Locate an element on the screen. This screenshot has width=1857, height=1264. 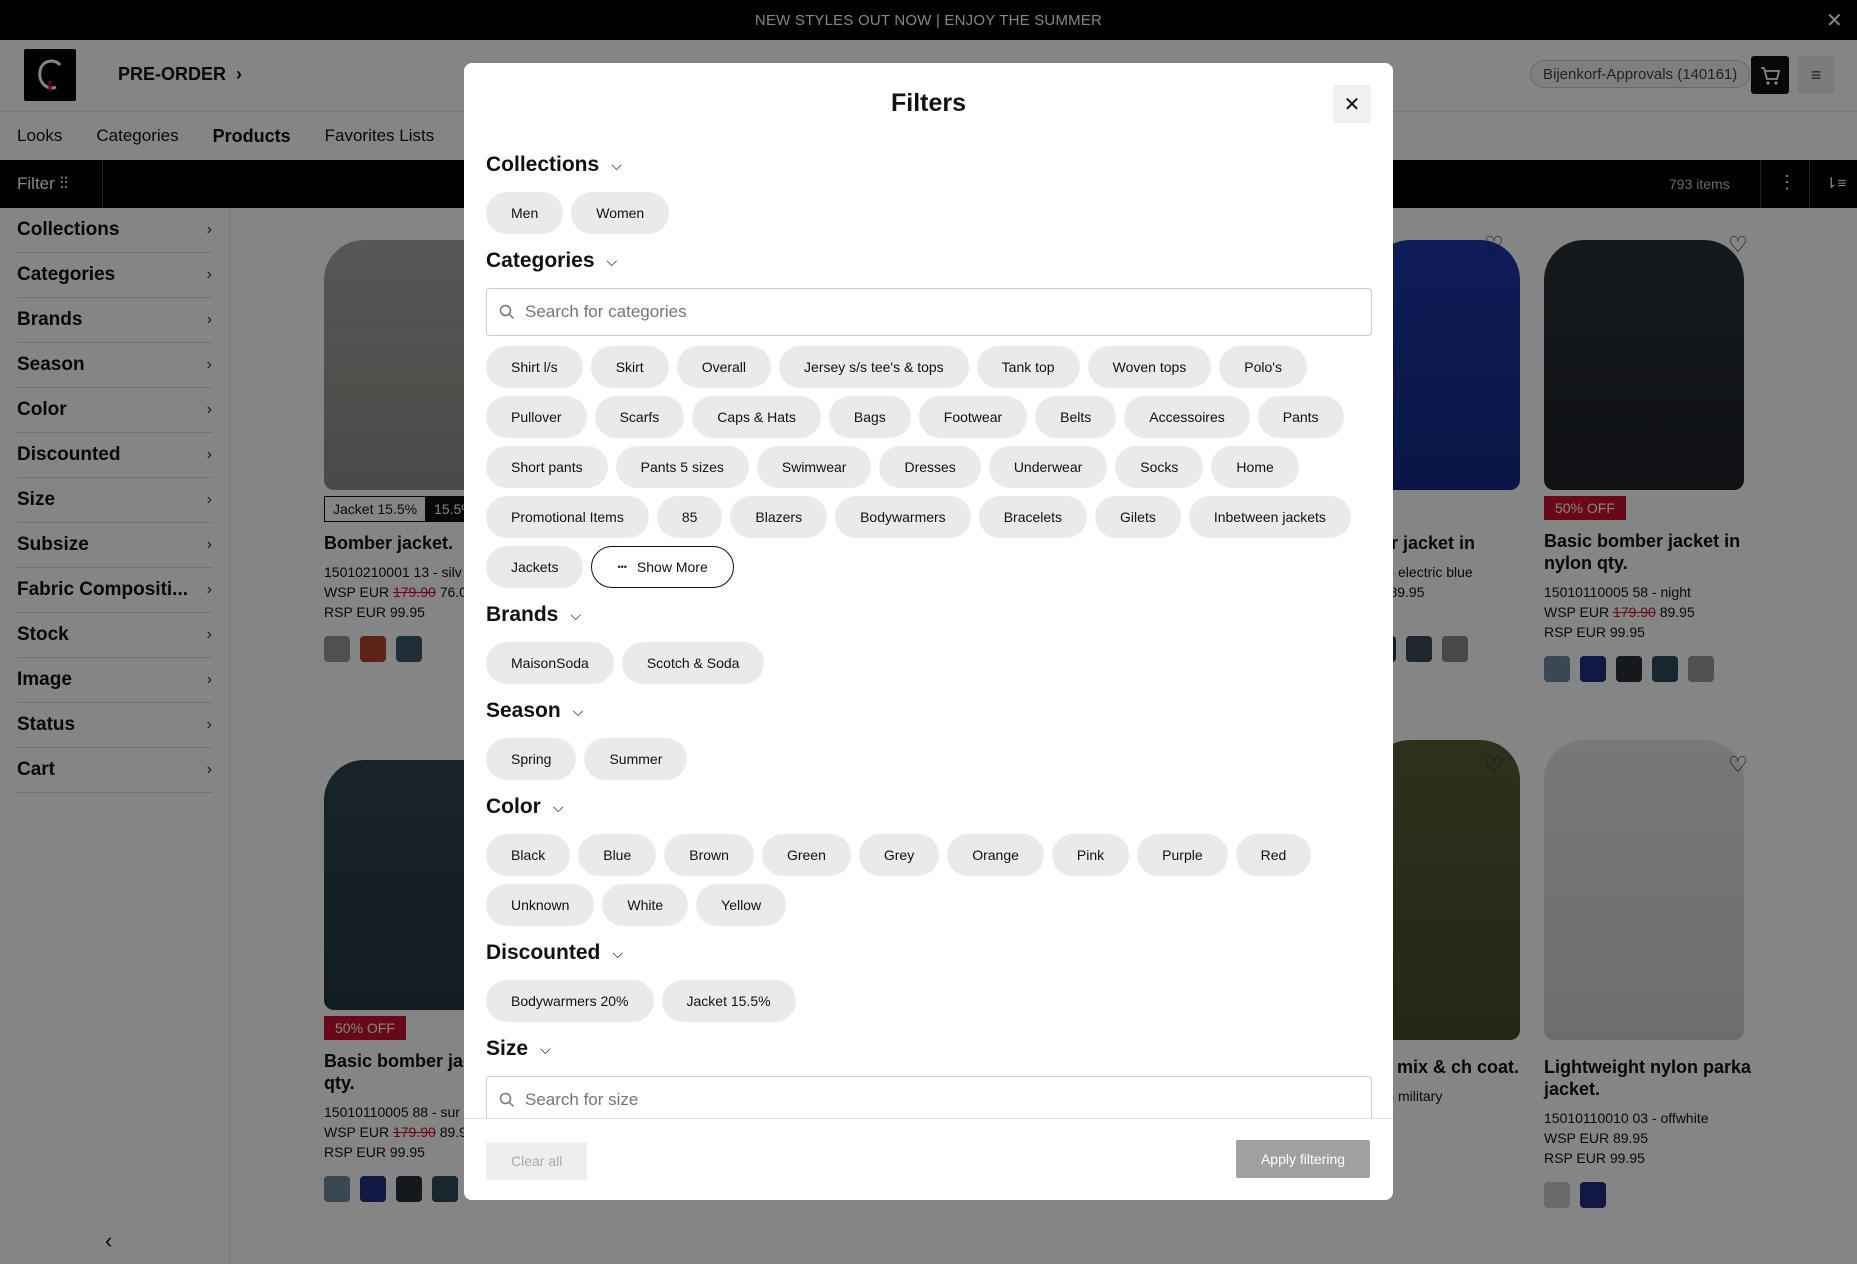
discounted-options: Bodywarmers 20% Jacket 15.5% is located at coordinates (929, 1001).